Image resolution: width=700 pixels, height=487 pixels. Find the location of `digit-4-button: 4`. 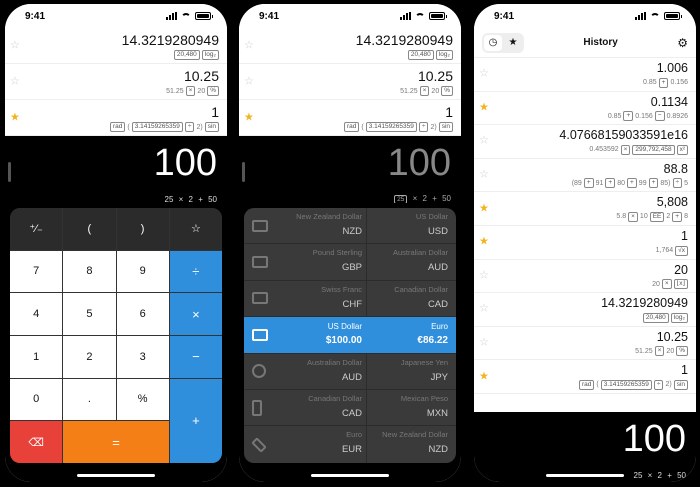

digit-4-button: 4 is located at coordinates (36, 314).